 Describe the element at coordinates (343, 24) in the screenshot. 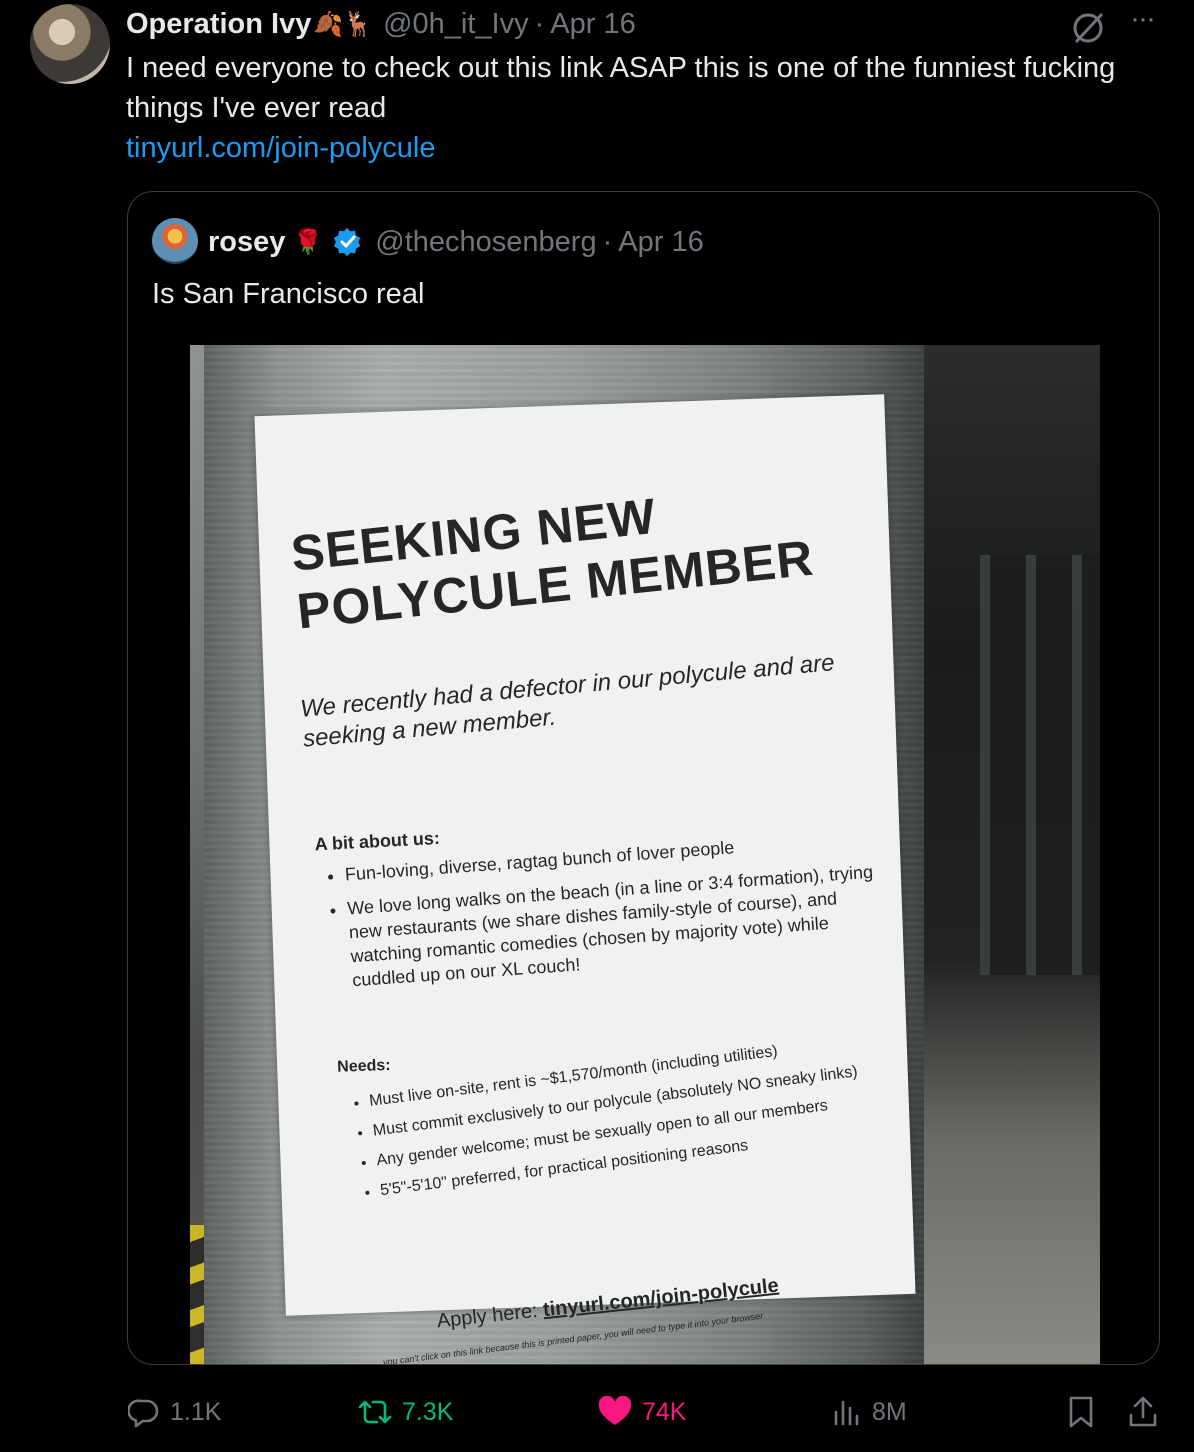

I see `author-emoji: 🍂🦌` at that location.